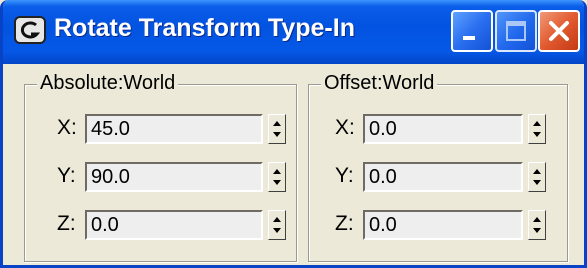  I want to click on offset-x-spinner, so click(537, 129).